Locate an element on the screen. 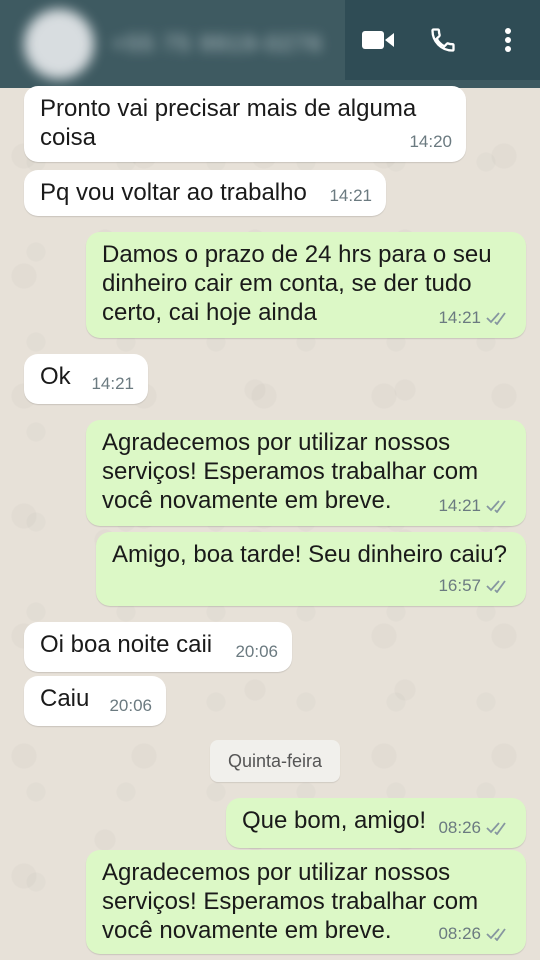 Image resolution: width=540 pixels, height=960 pixels. message-bubble-incoming: Oi boa noite caii 20:06 is located at coordinates (158, 647).